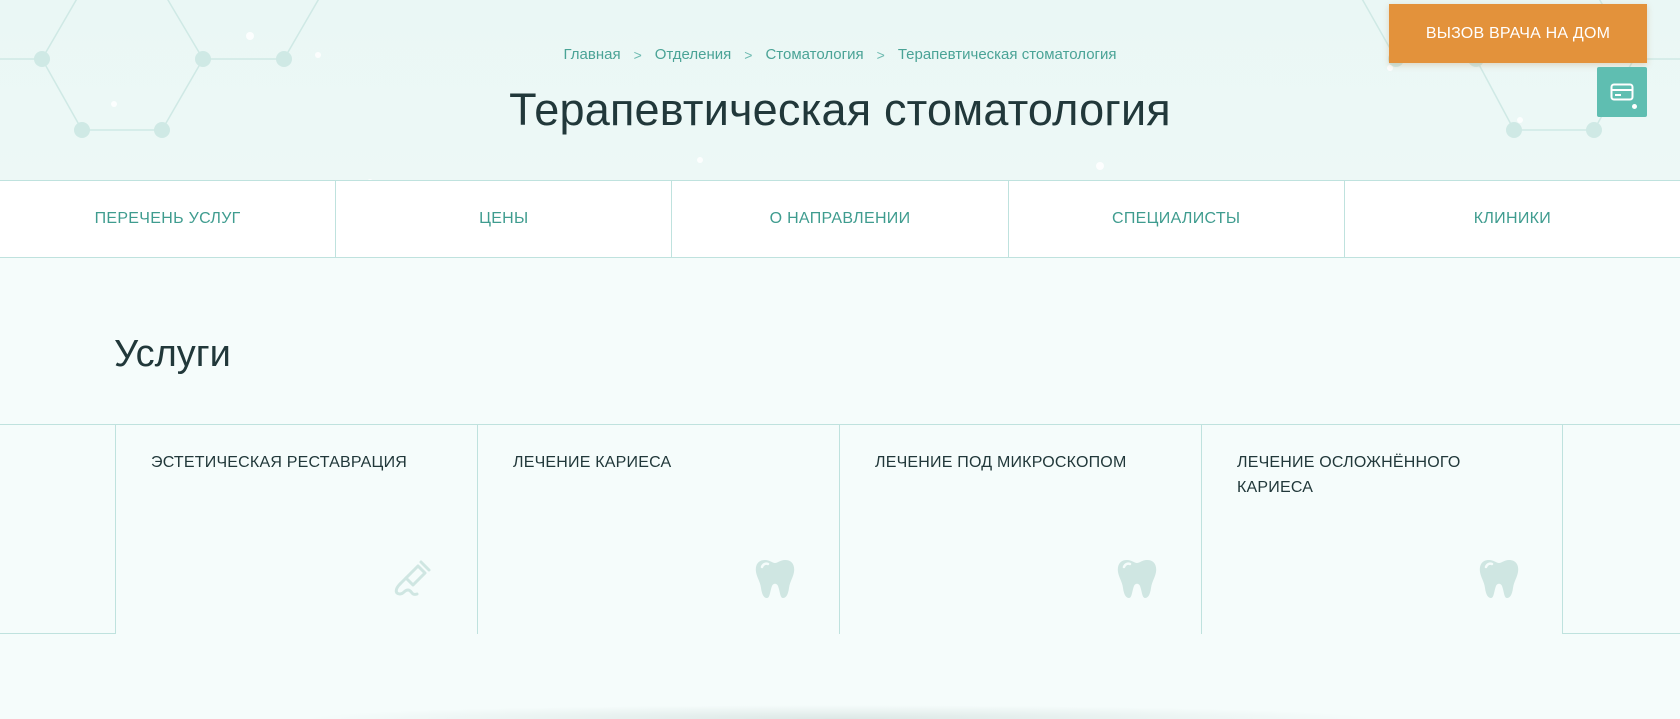 This screenshot has height=719, width=1680. What do you see at coordinates (840, 712) in the screenshot?
I see `footer-shadow` at bounding box center [840, 712].